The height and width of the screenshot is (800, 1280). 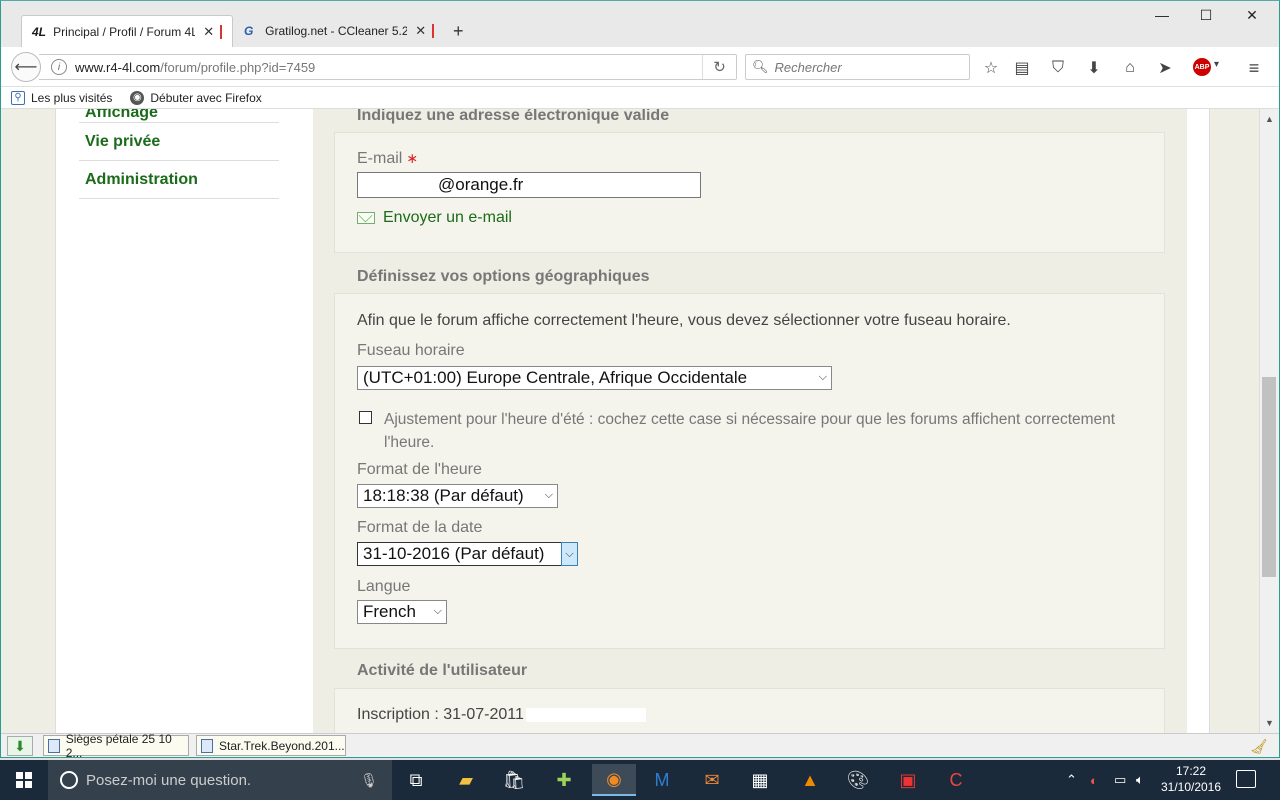 I want to click on email-value: @orange.fr, so click(x=481, y=184).